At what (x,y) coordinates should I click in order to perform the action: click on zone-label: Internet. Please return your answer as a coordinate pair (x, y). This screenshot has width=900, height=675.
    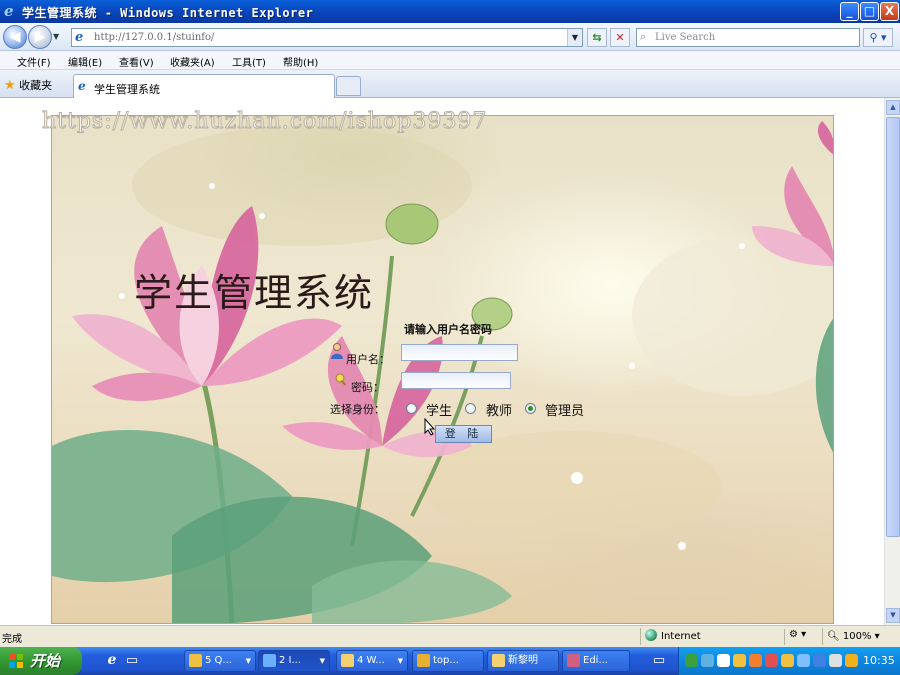
    Looking at the image, I should click on (681, 636).